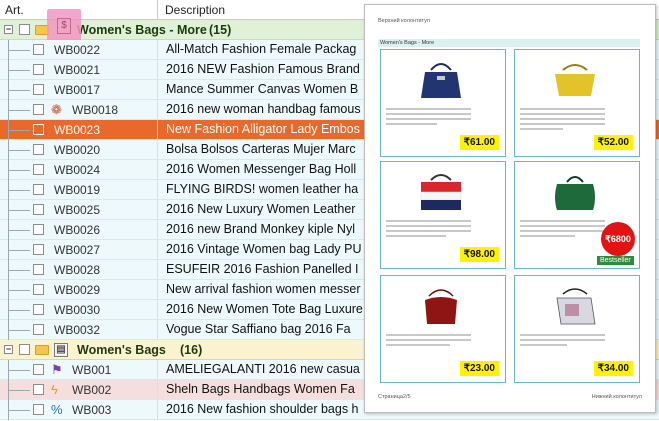  What do you see at coordinates (260, 209) in the screenshot?
I see `description-cell: 2016 New Luxury Women Leather` at bounding box center [260, 209].